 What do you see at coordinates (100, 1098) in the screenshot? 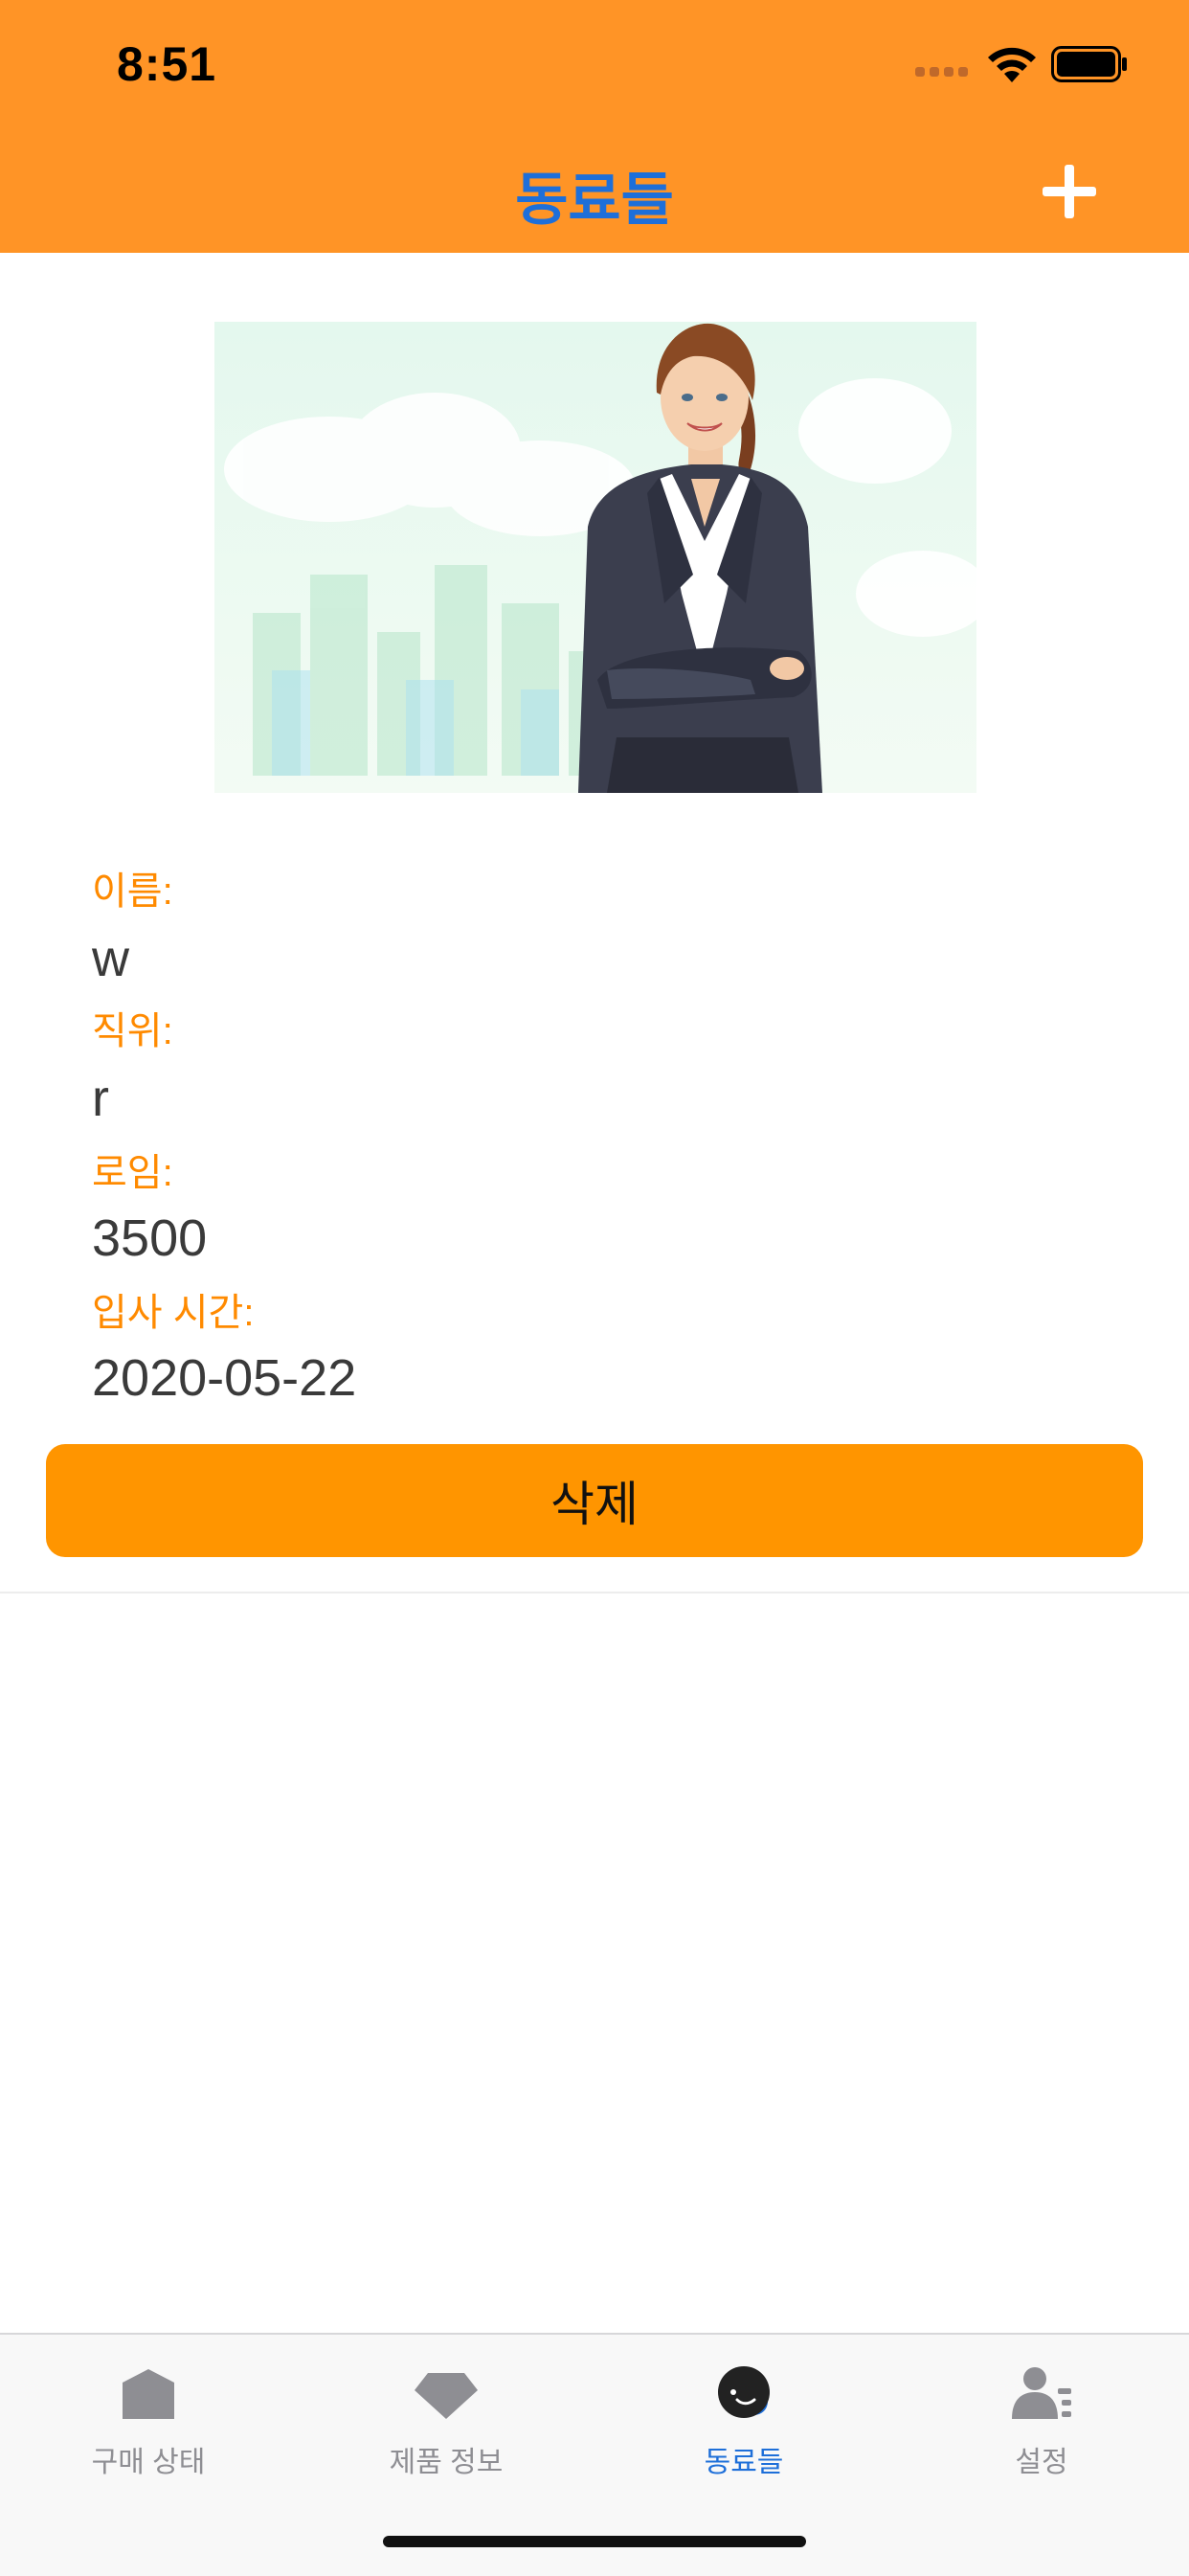
I see `position-value: r` at bounding box center [100, 1098].